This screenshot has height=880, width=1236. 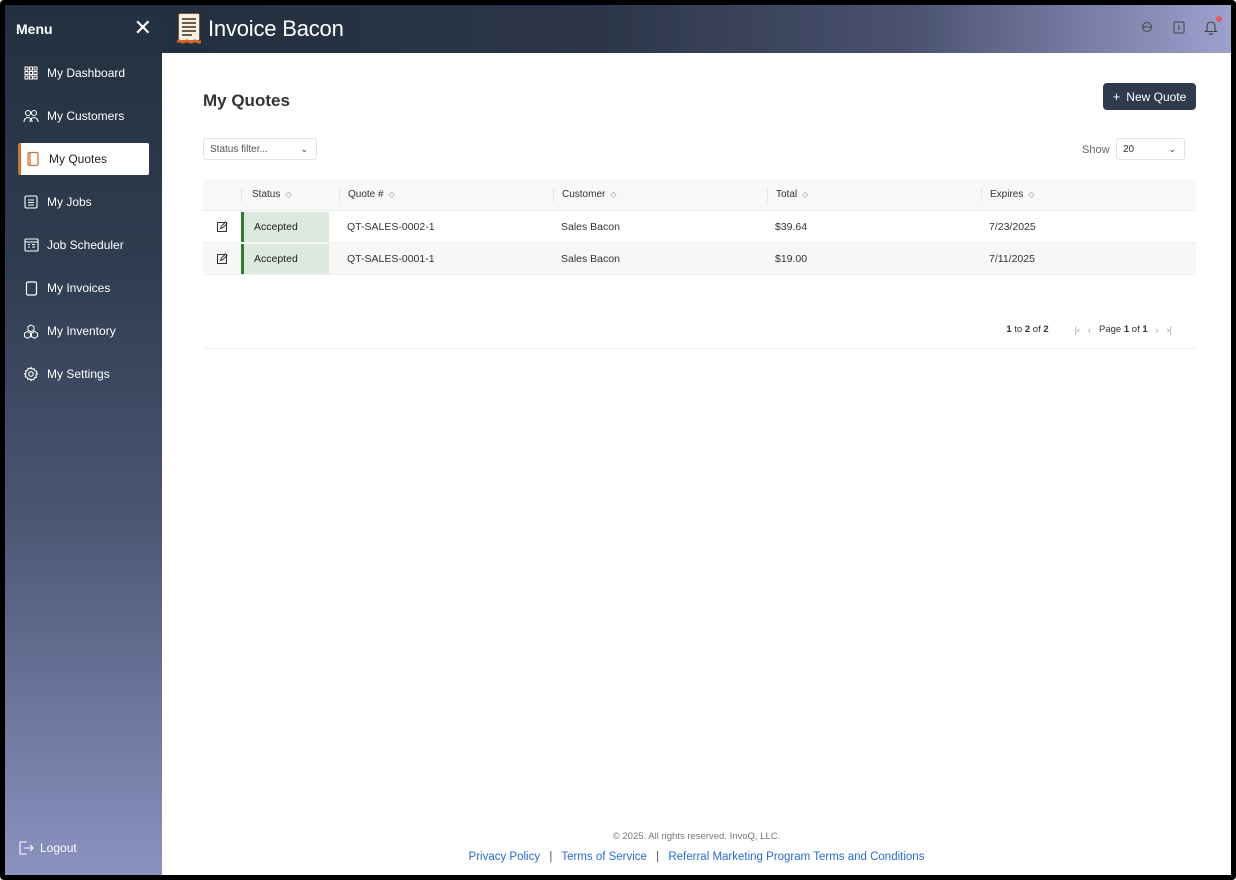 What do you see at coordinates (1212, 25) in the screenshot?
I see `bell-icon` at bounding box center [1212, 25].